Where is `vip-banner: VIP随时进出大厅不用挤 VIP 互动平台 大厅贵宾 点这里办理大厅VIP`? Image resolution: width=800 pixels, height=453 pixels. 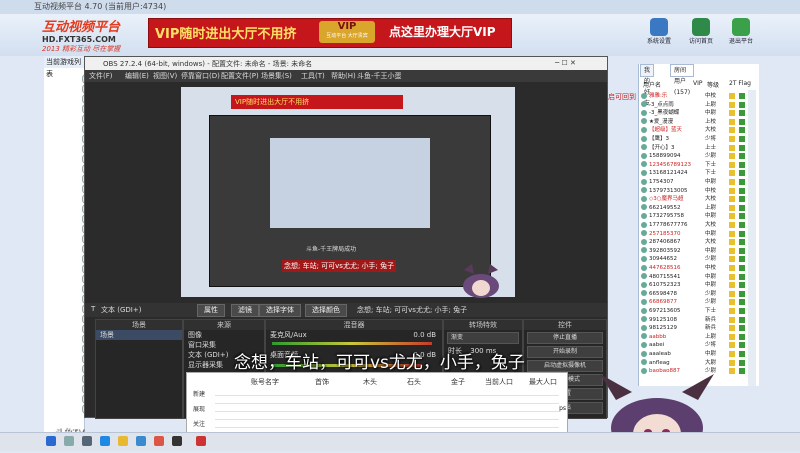
vip-banner: VIP随时进出大厅不用挤 VIP 互动平台 大厅贵宾 点这里办理大厅VIP is located at coordinates (330, 33).